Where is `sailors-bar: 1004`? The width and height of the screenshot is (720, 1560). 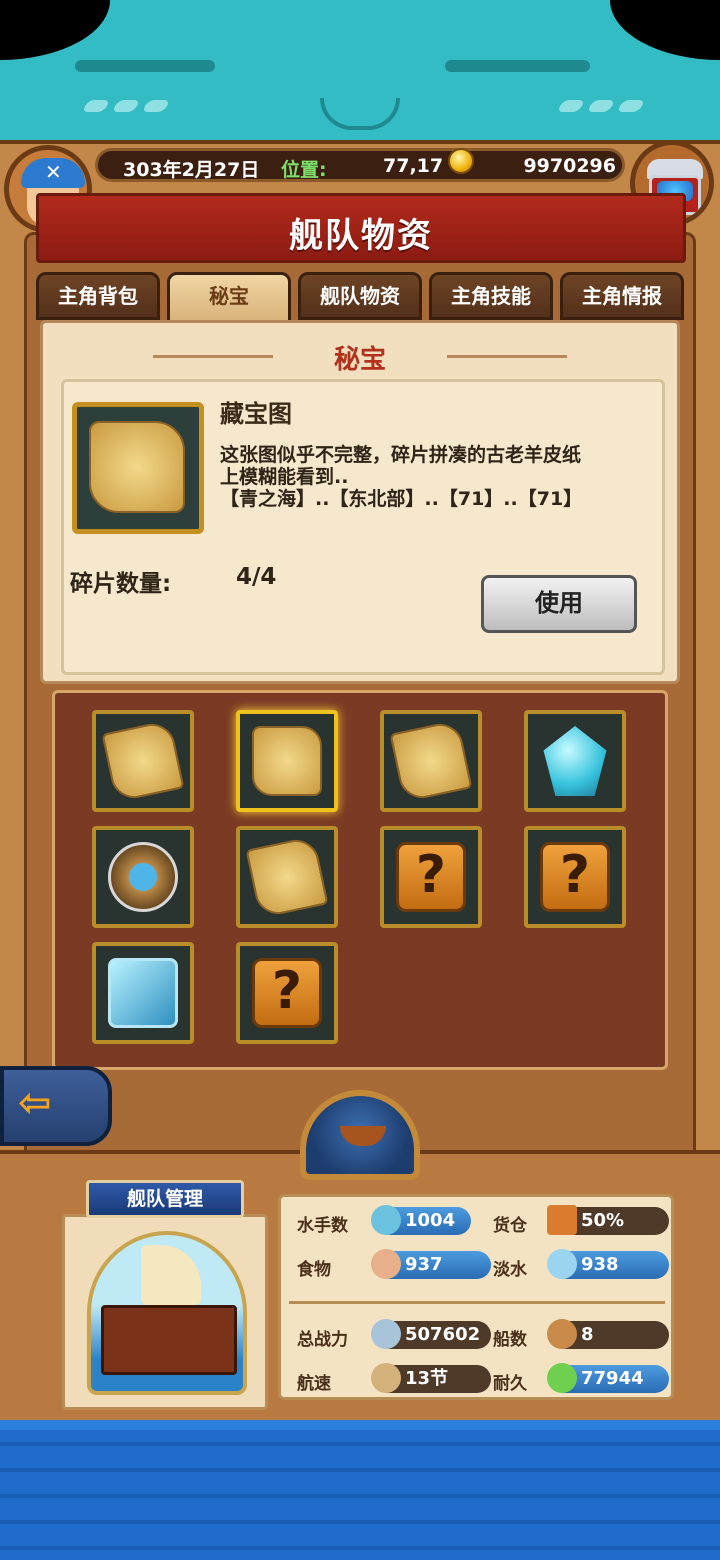
sailors-bar: 1004 is located at coordinates (421, 1220).